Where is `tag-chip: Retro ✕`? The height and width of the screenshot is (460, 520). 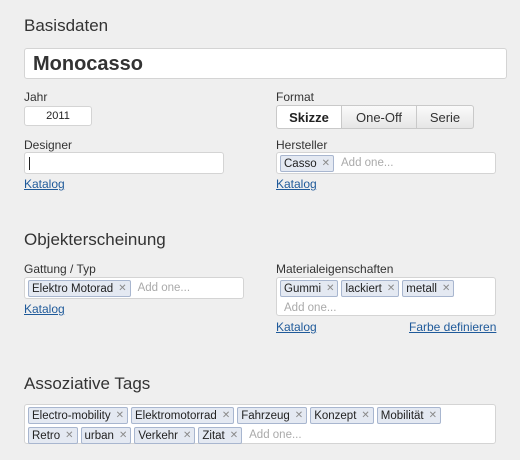
tag-chip: Retro ✕ is located at coordinates (53, 435).